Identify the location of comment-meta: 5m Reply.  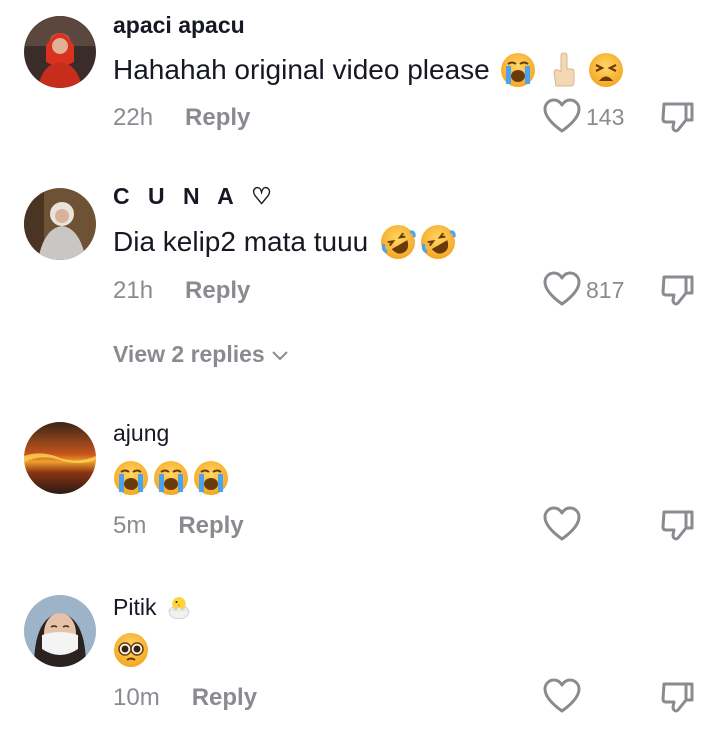
(178, 526).